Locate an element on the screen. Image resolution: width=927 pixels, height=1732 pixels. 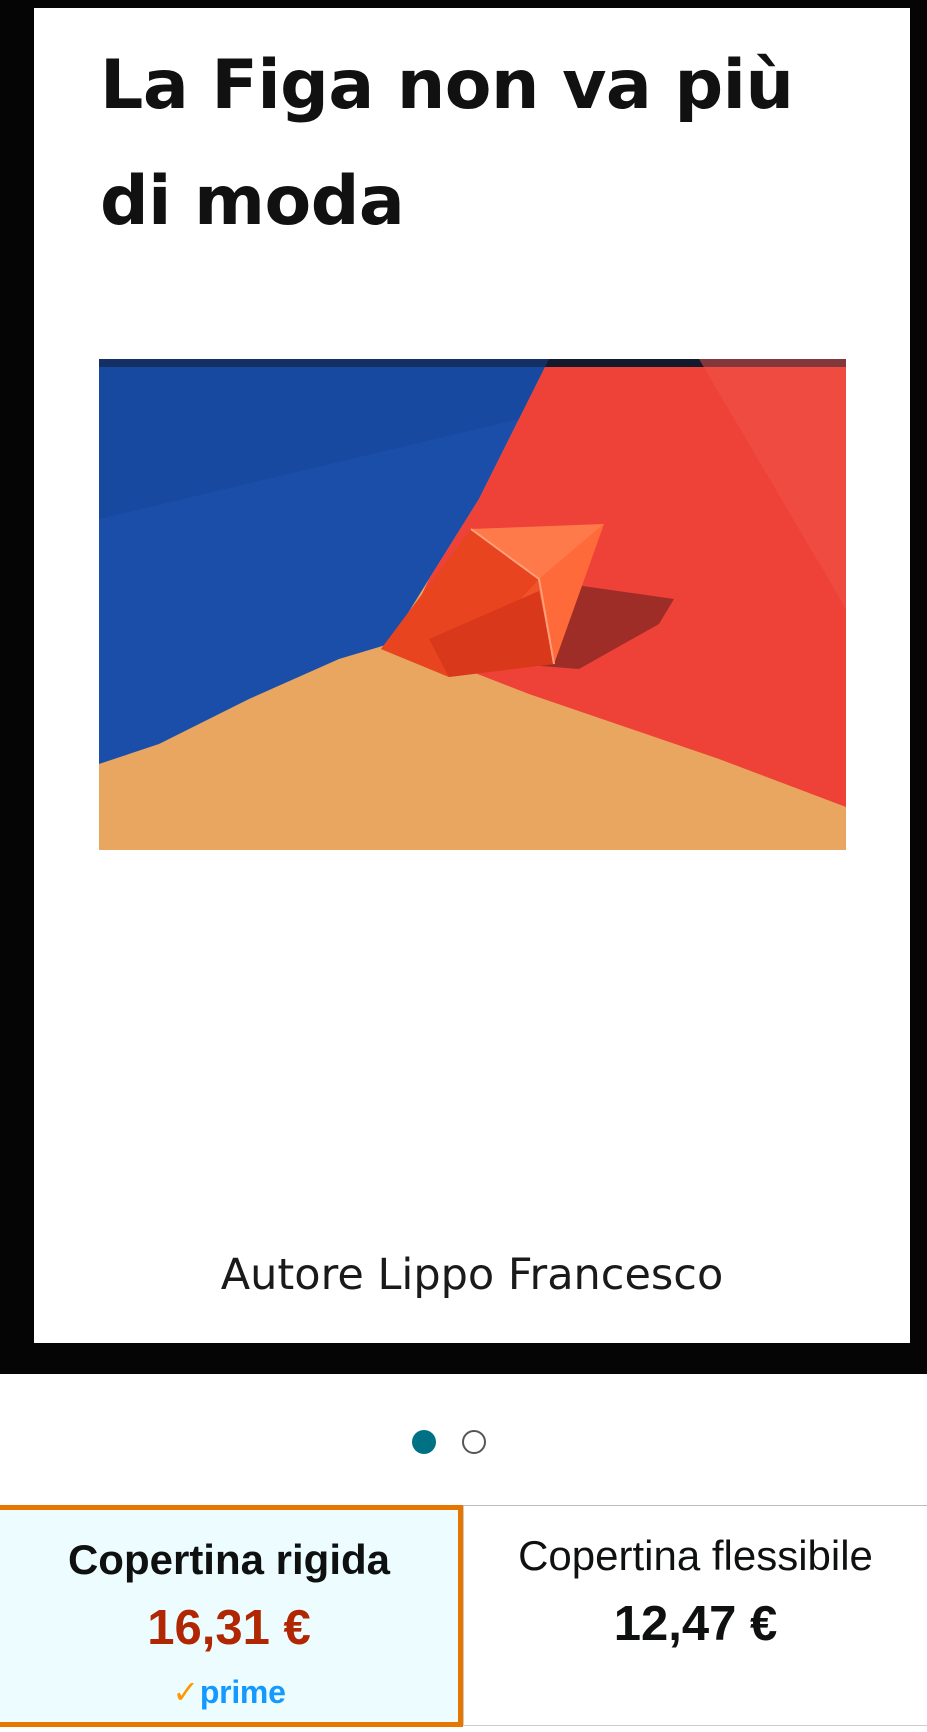
format-label: Copertina rigida is located at coordinates (229, 1559).